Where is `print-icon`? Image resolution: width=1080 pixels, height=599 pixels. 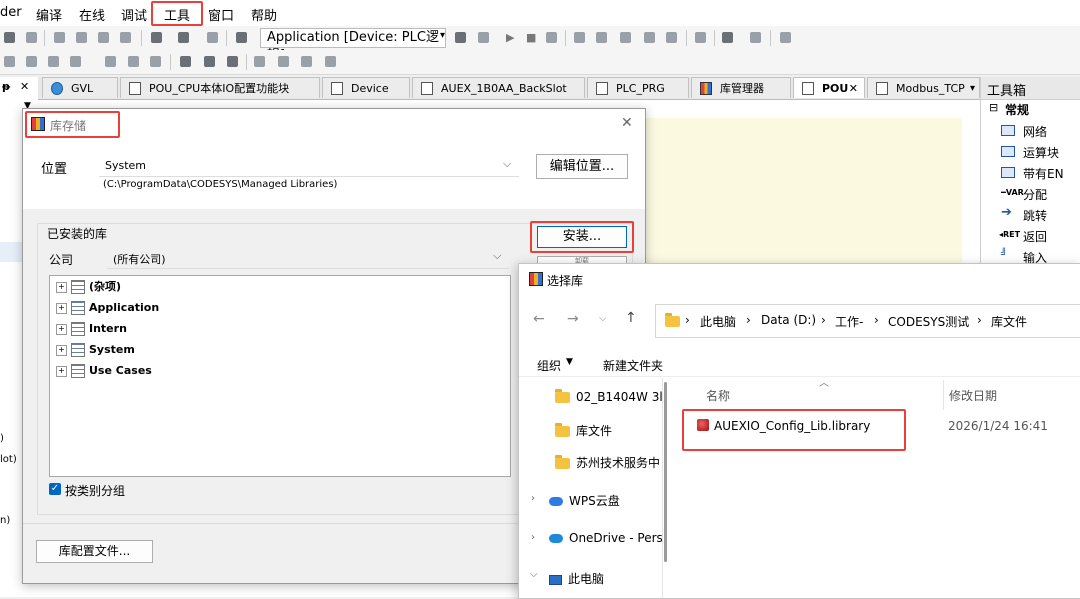
print-icon is located at coordinates (156, 37).